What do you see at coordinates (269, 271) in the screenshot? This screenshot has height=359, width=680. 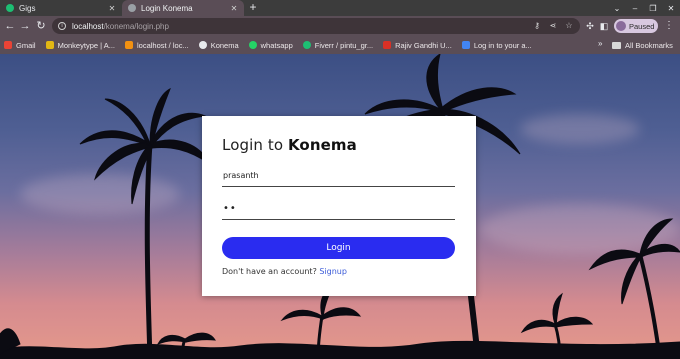 I see `signup-prompt: Don't have an account?` at bounding box center [269, 271].